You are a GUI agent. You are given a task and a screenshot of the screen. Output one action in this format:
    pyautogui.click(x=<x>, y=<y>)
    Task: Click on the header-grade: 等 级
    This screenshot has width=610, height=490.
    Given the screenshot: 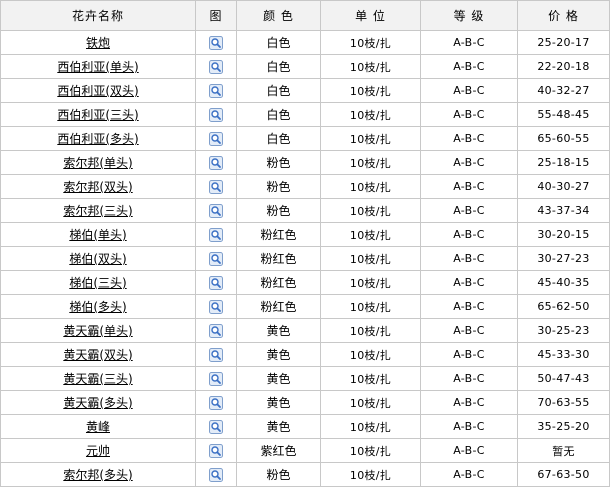 What is the action you would take?
    pyautogui.click(x=469, y=15)
    